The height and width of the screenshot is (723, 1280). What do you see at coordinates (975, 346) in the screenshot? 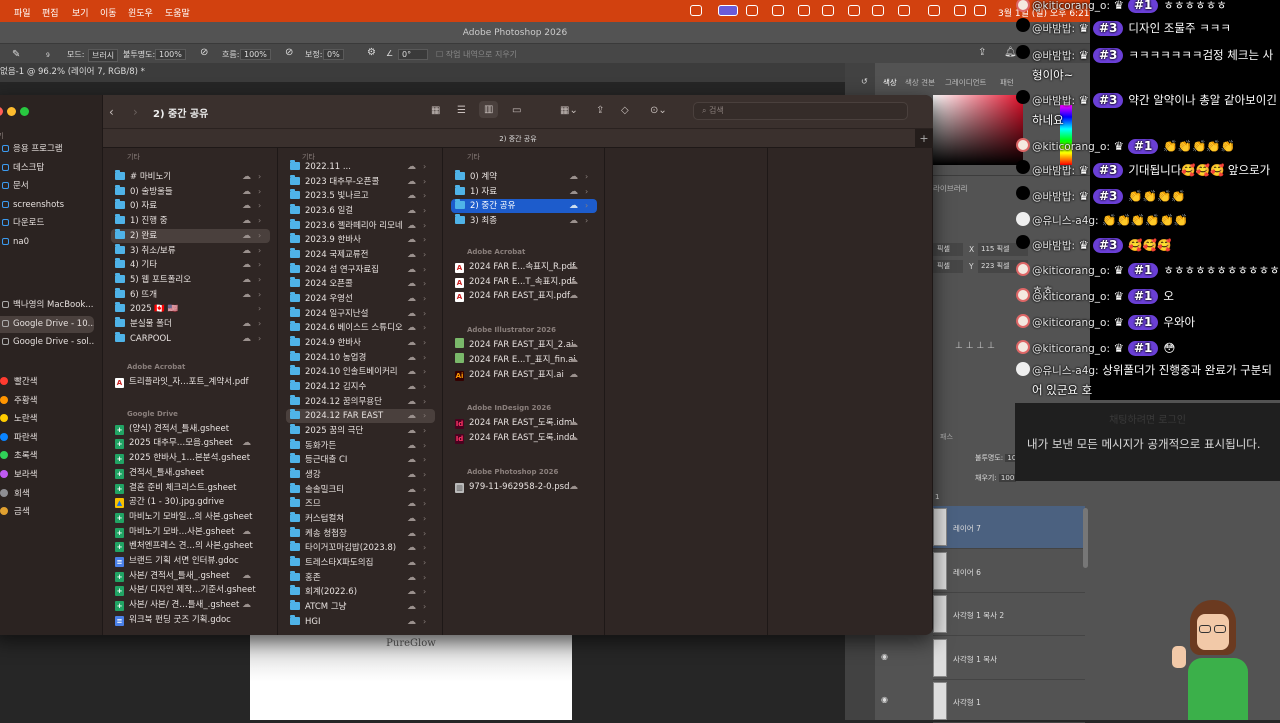
I see `align-icons: ⊥ ⊥ ⊥ ⊥` at bounding box center [975, 346].